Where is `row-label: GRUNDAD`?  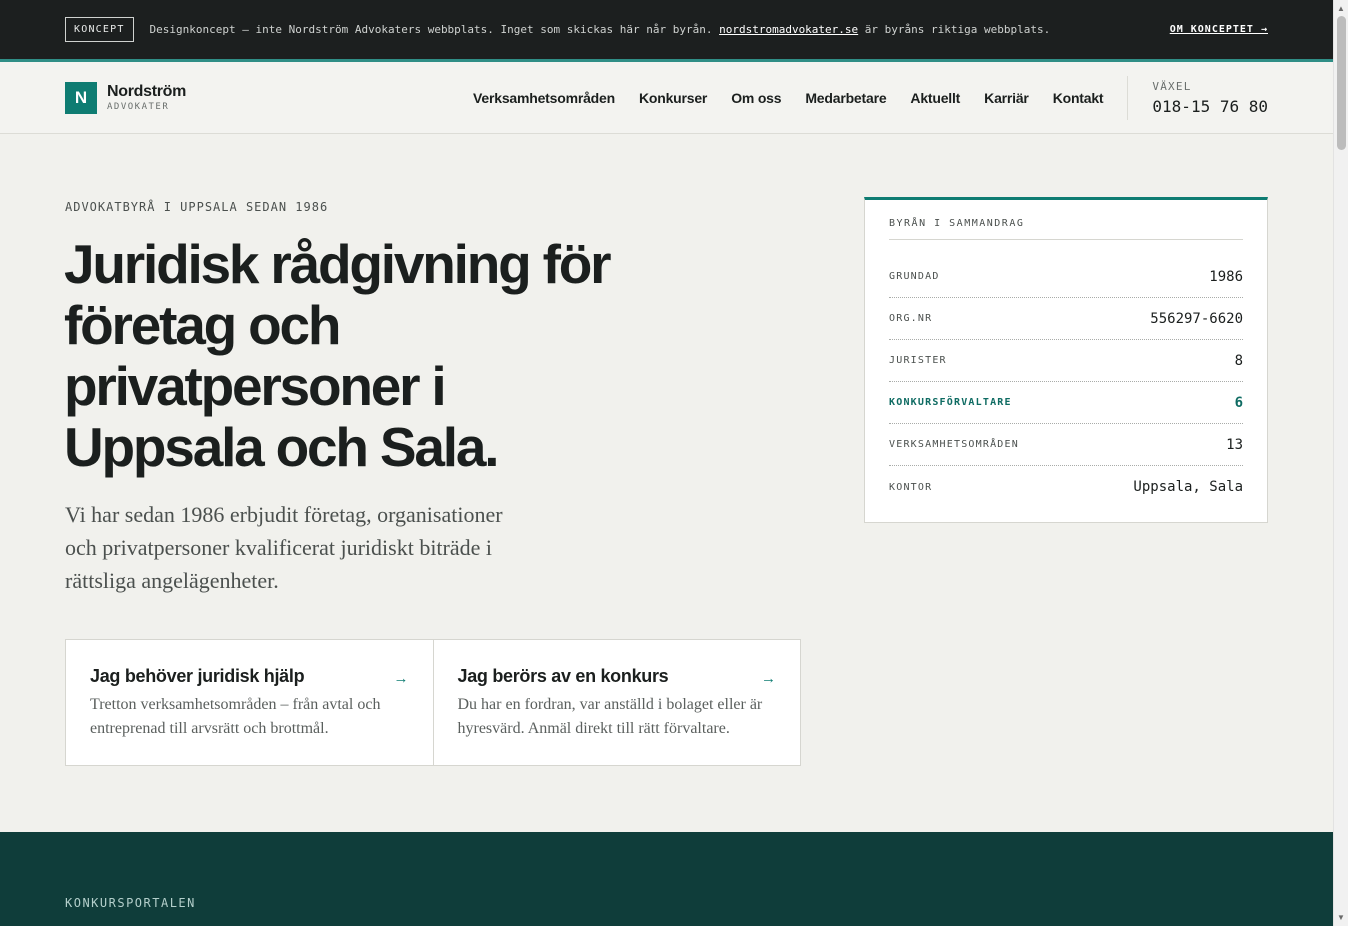 row-label: GRUNDAD is located at coordinates (914, 276).